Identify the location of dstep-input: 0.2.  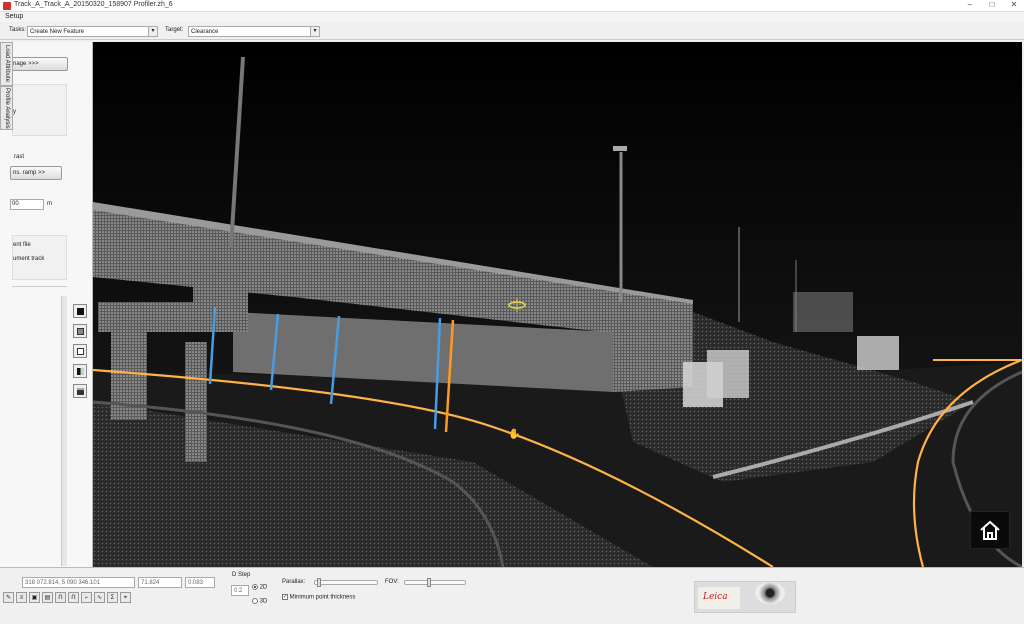
(240, 590).